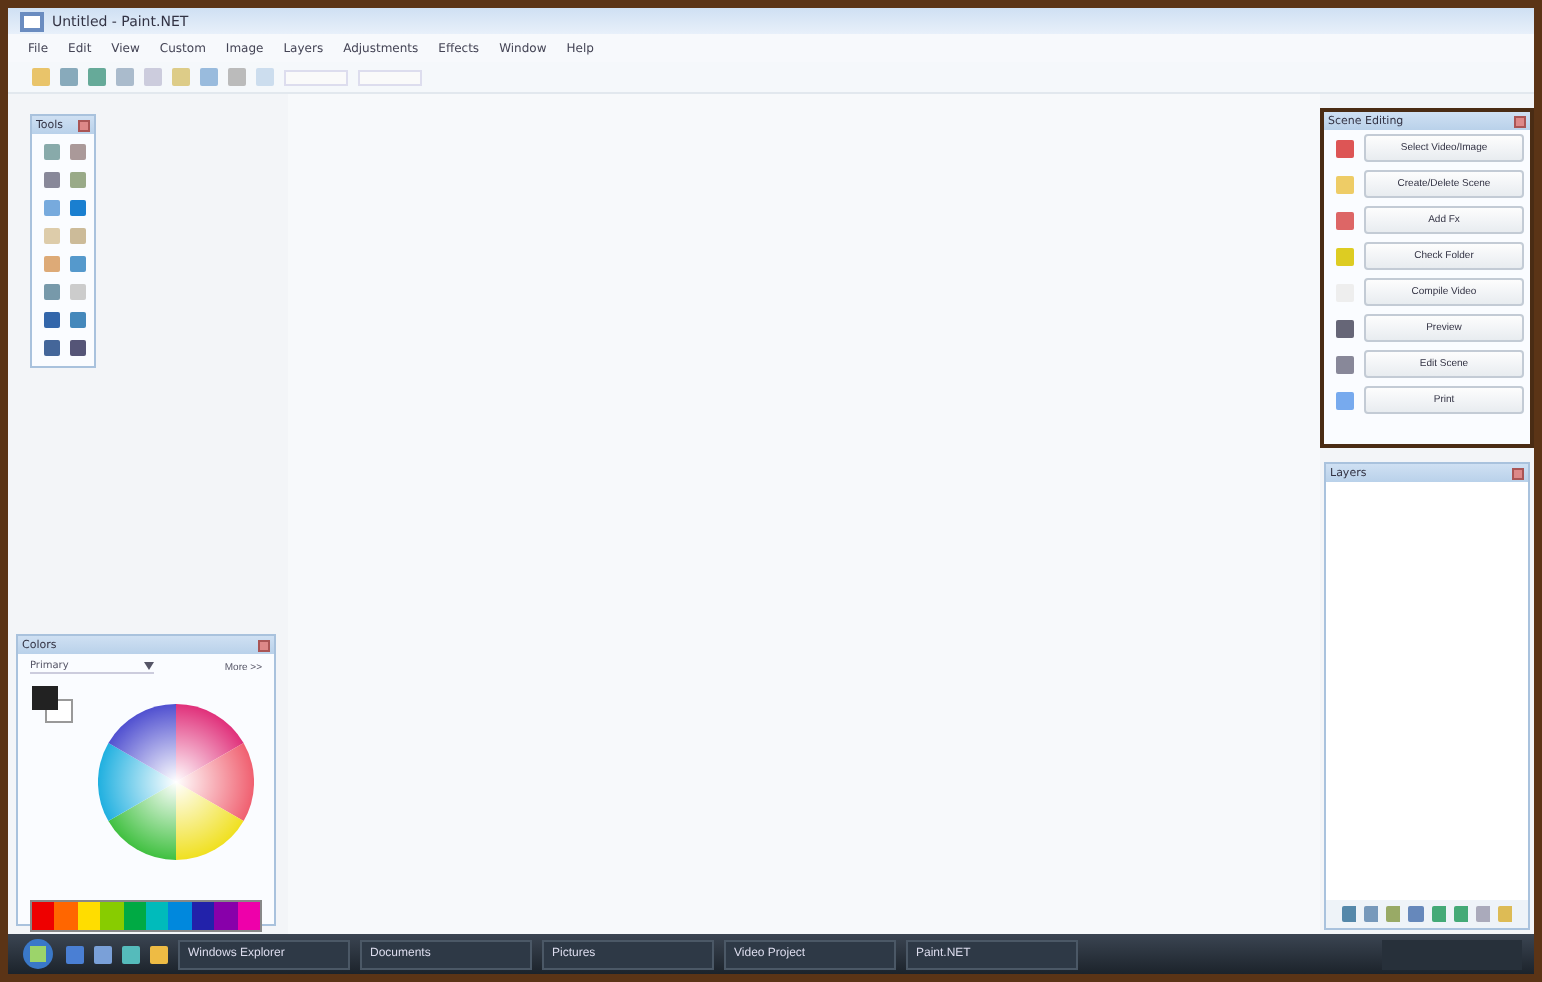  What do you see at coordinates (176, 782) in the screenshot?
I see `color-wheel` at bounding box center [176, 782].